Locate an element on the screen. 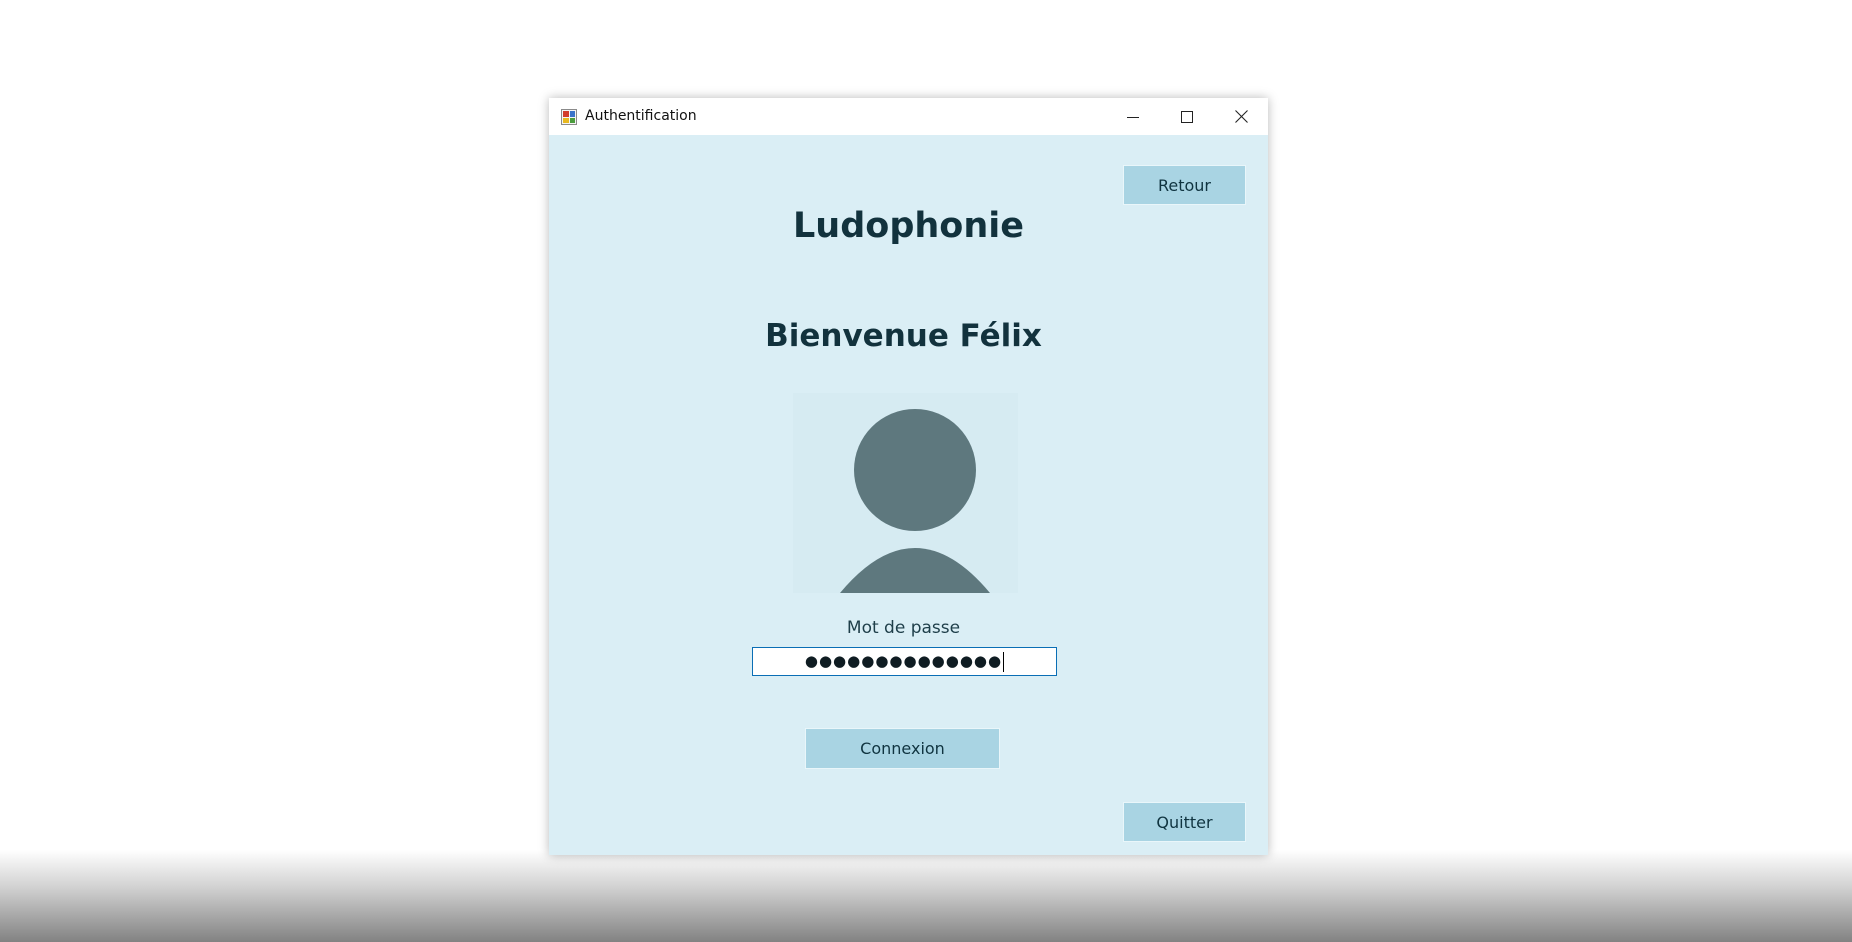 This screenshot has width=1852, height=942. maximize-button is located at coordinates (1187, 116).